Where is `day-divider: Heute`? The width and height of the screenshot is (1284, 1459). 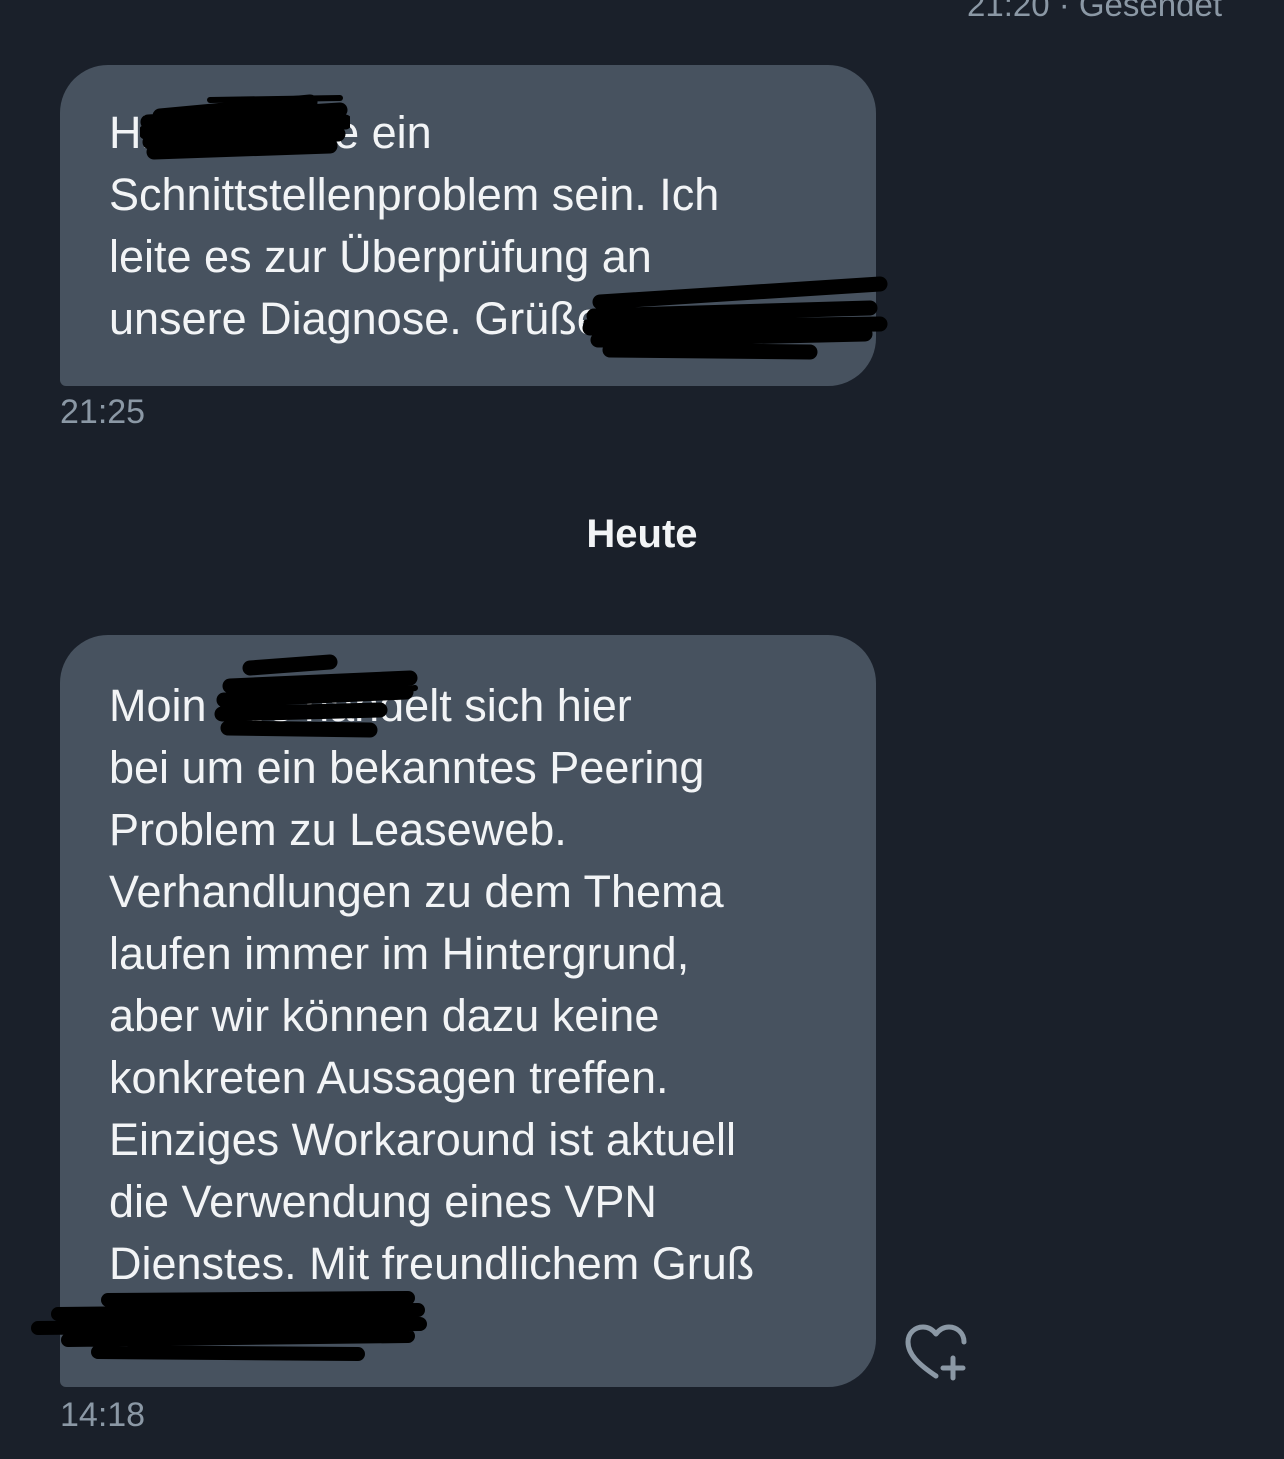
day-divider: Heute is located at coordinates (642, 534).